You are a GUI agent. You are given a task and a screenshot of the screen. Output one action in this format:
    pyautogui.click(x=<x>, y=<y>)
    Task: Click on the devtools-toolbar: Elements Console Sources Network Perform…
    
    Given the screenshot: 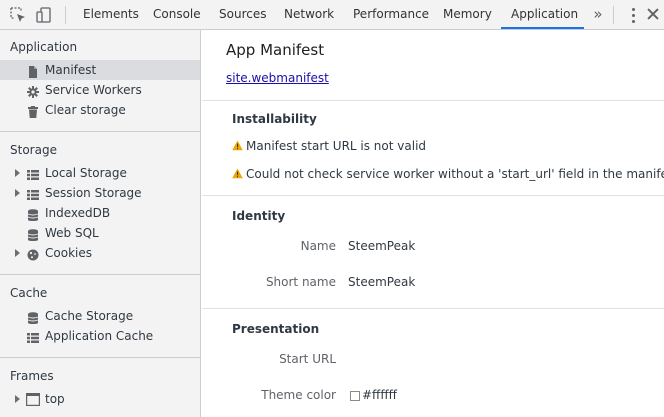 What is the action you would take?
    pyautogui.click(x=332, y=15)
    